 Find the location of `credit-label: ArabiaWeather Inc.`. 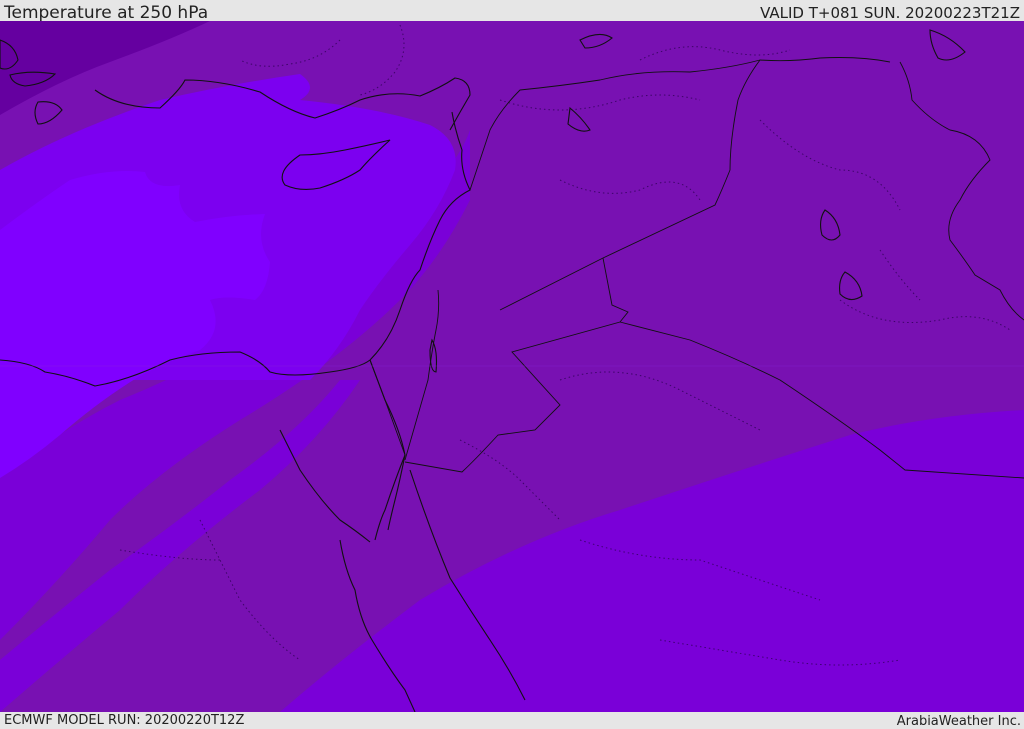

credit-label: ArabiaWeather Inc. is located at coordinates (958, 721).